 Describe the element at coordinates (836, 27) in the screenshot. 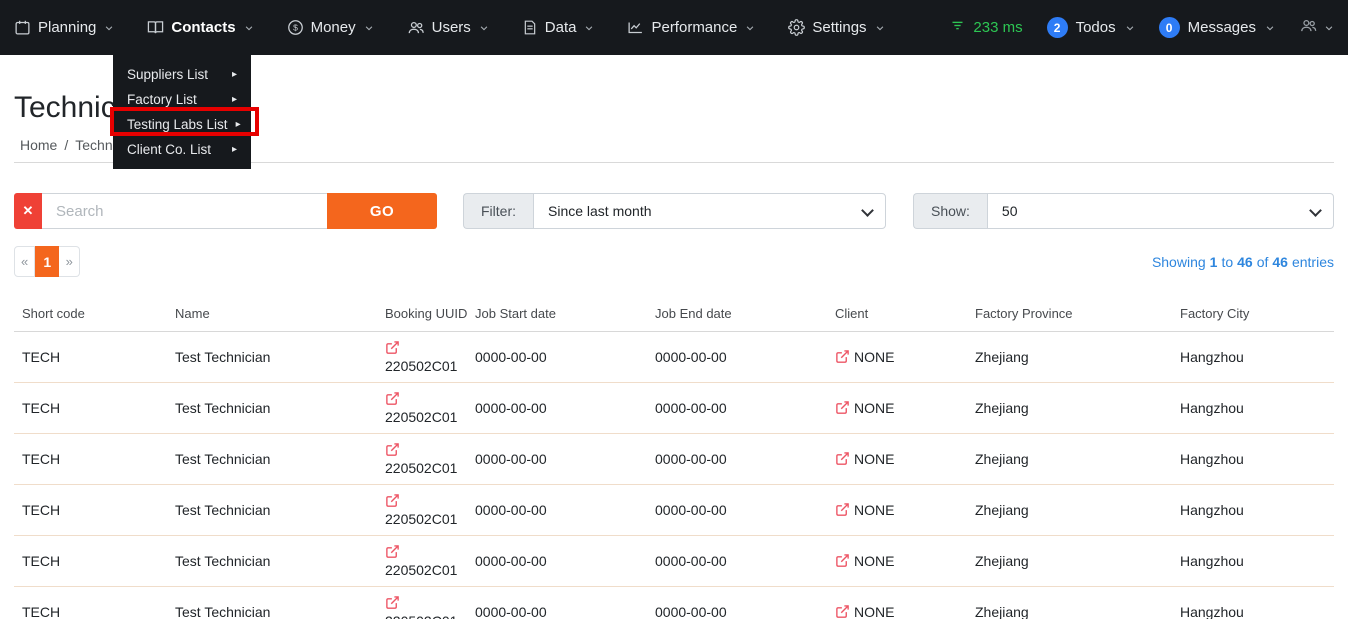

I see `nav-item-settings: Settings` at that location.